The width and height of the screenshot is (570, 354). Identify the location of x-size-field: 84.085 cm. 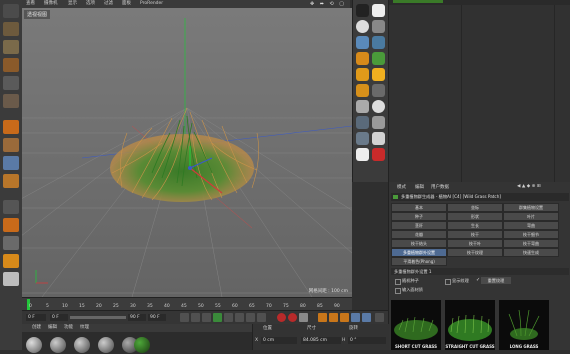
(321, 340).